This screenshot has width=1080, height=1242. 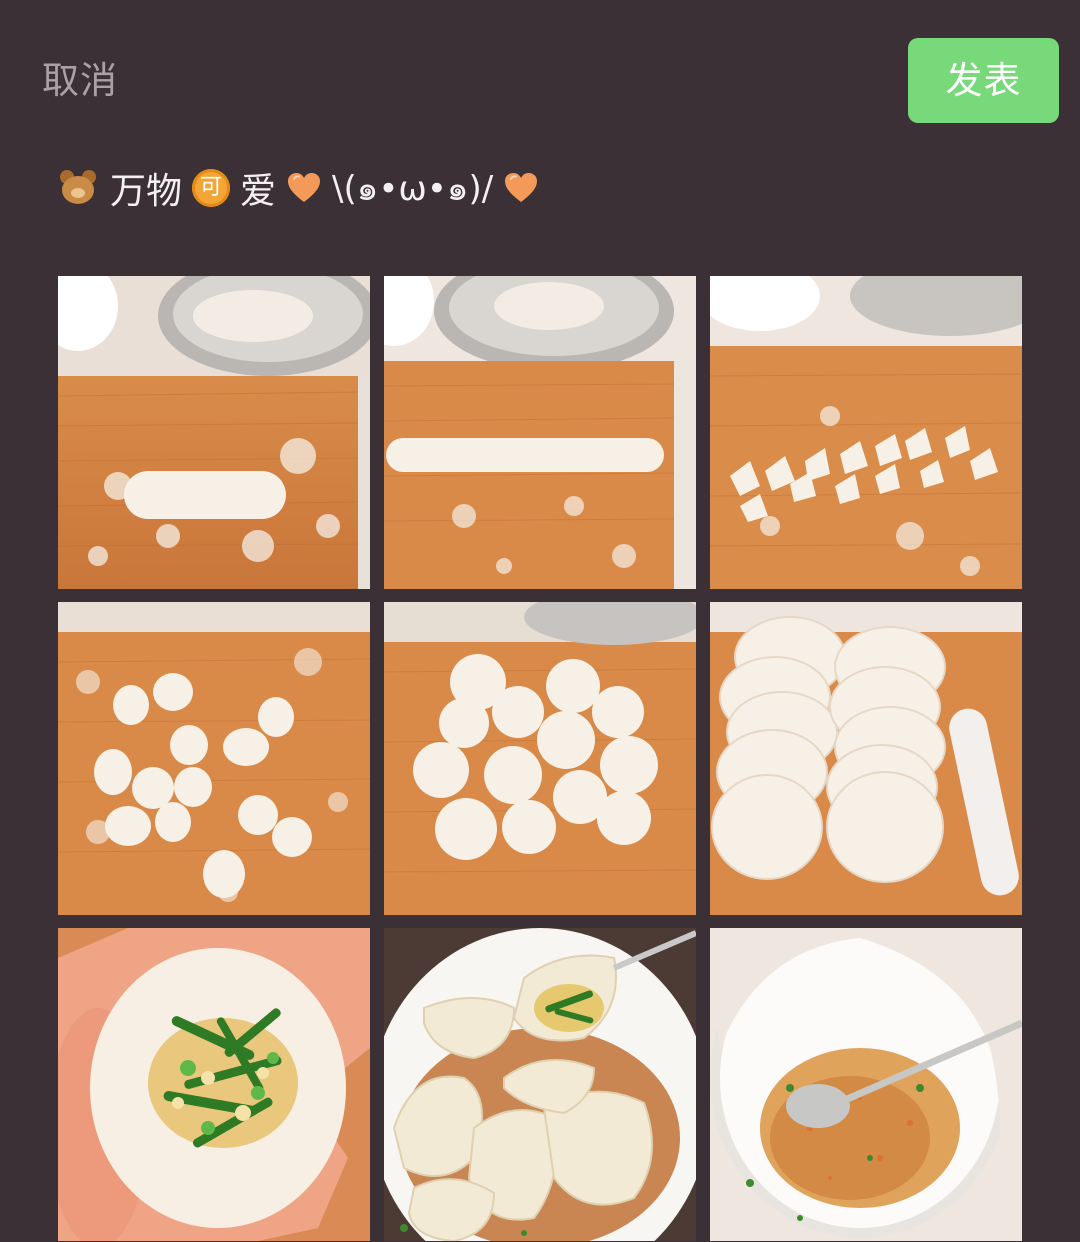 What do you see at coordinates (211, 188) in the screenshot?
I see `ke-badge-icon: 可` at bounding box center [211, 188].